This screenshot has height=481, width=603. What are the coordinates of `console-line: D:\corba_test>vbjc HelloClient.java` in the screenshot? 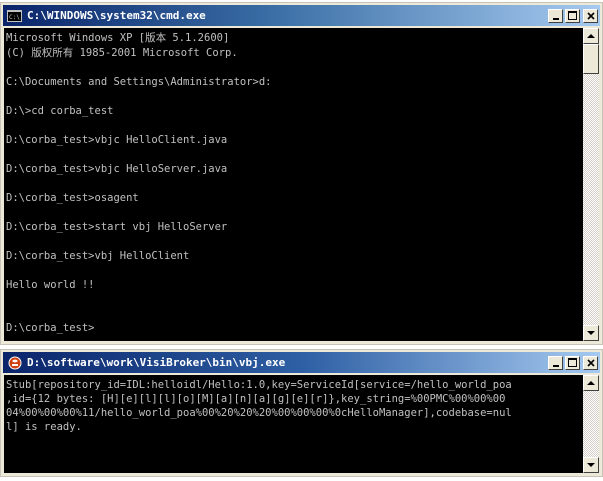 It's located at (117, 139).